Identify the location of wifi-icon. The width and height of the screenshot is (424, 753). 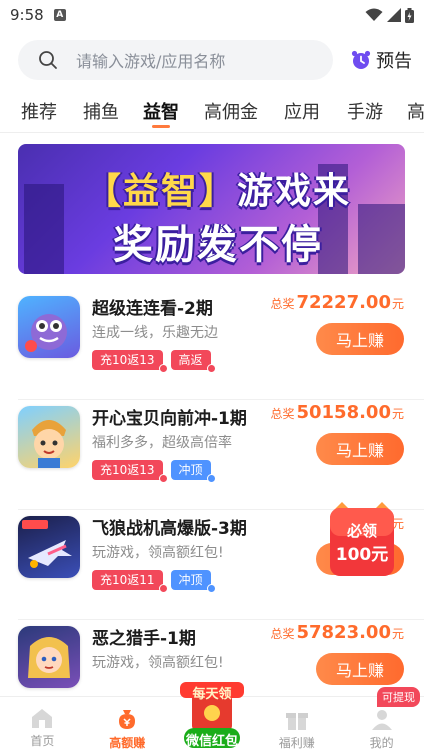
(374, 14).